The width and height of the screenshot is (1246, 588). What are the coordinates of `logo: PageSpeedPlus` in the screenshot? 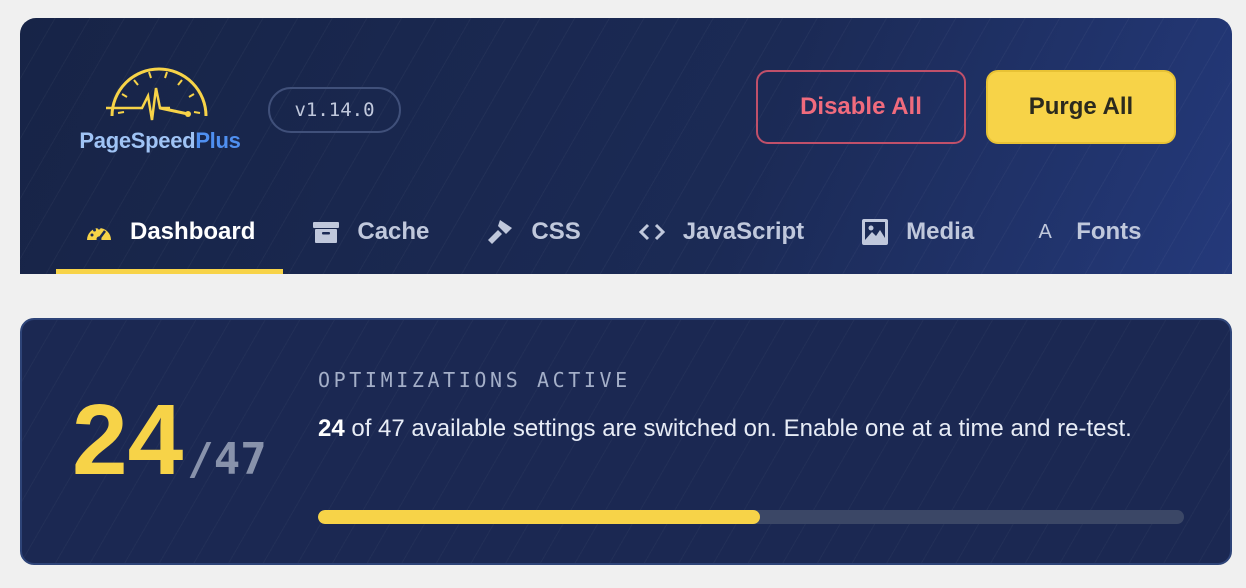 It's located at (160, 108).